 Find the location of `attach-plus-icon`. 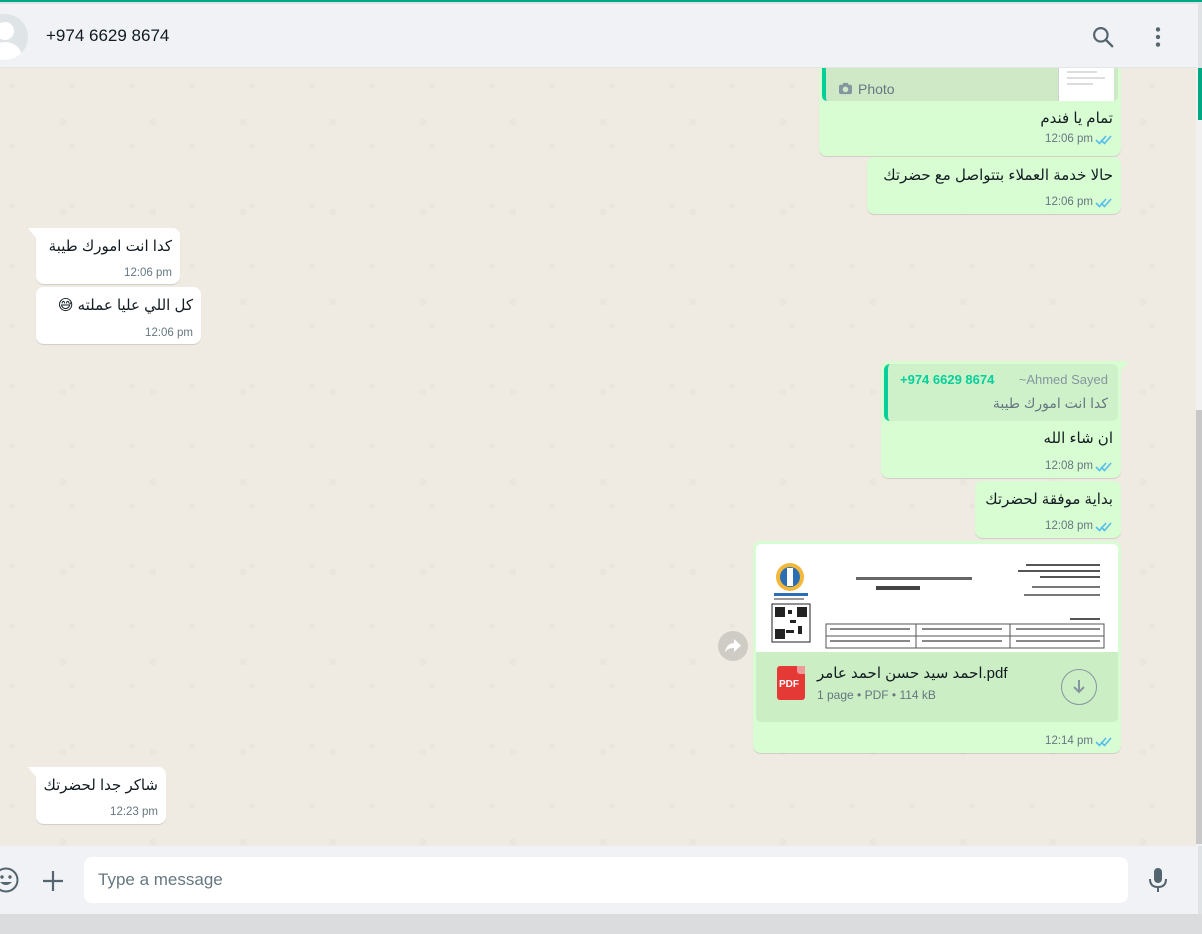

attach-plus-icon is located at coordinates (53, 881).